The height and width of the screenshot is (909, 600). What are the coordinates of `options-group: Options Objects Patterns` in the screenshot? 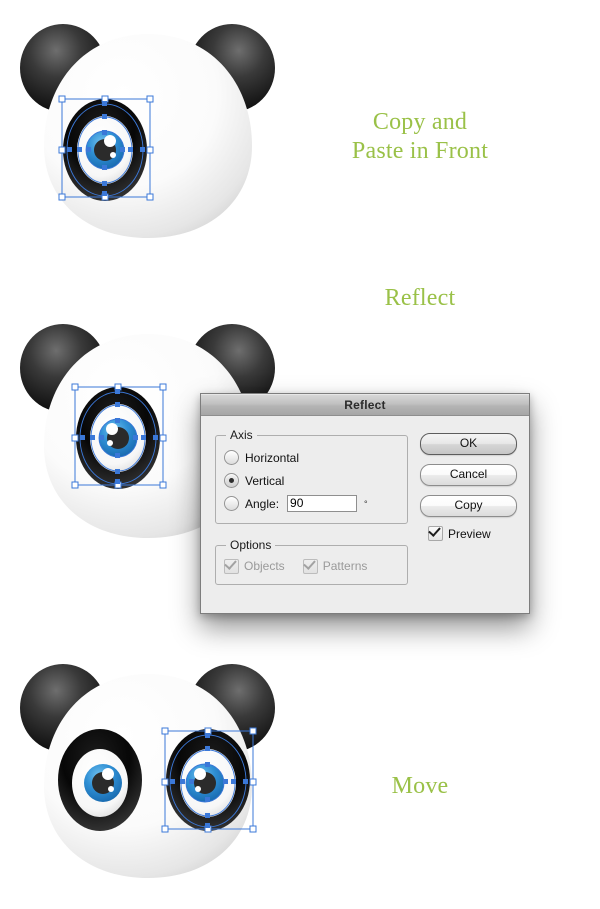 It's located at (311, 561).